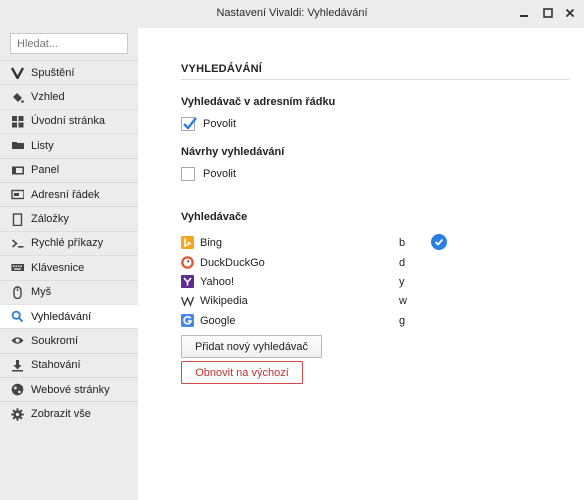  I want to click on sidebar-item-label: Webové stránky, so click(70, 389).